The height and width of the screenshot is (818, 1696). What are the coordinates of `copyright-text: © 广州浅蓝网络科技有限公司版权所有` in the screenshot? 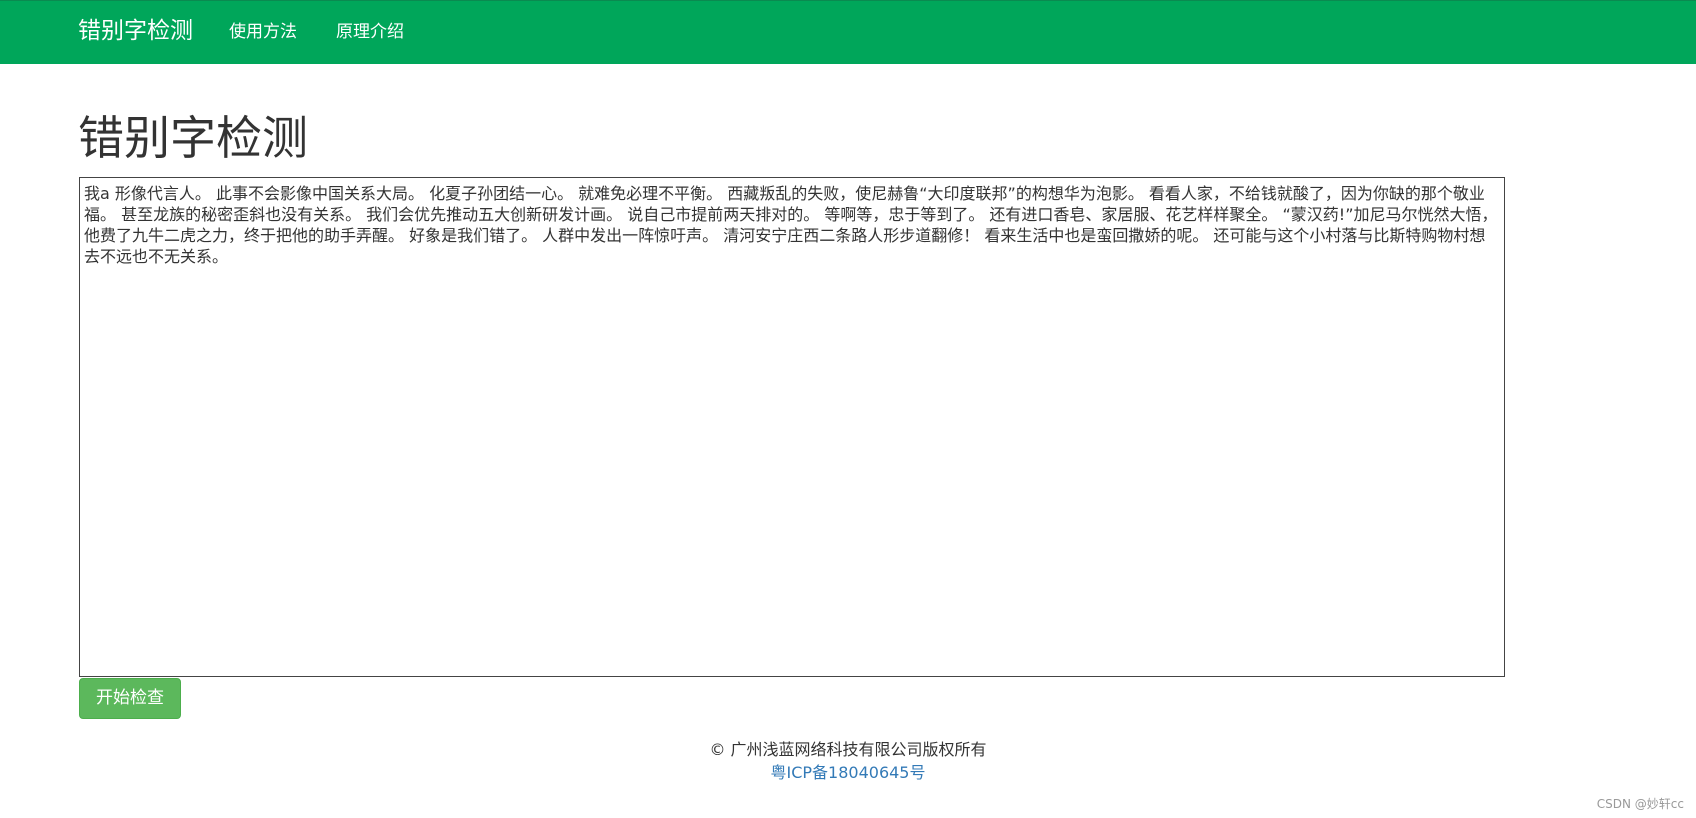 It's located at (848, 749).